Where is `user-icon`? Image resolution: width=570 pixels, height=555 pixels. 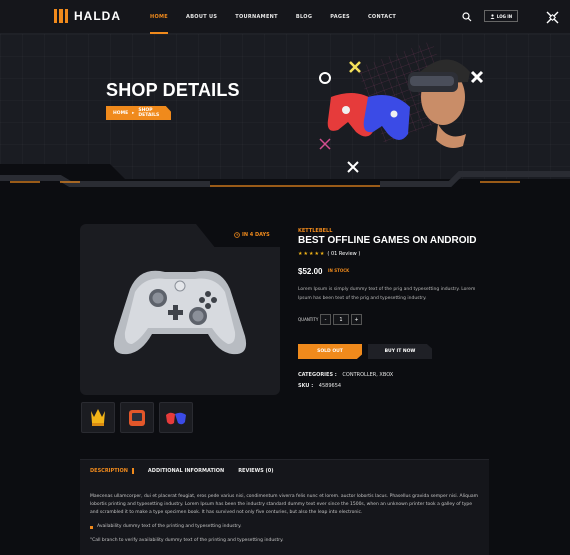
user-icon is located at coordinates (492, 16).